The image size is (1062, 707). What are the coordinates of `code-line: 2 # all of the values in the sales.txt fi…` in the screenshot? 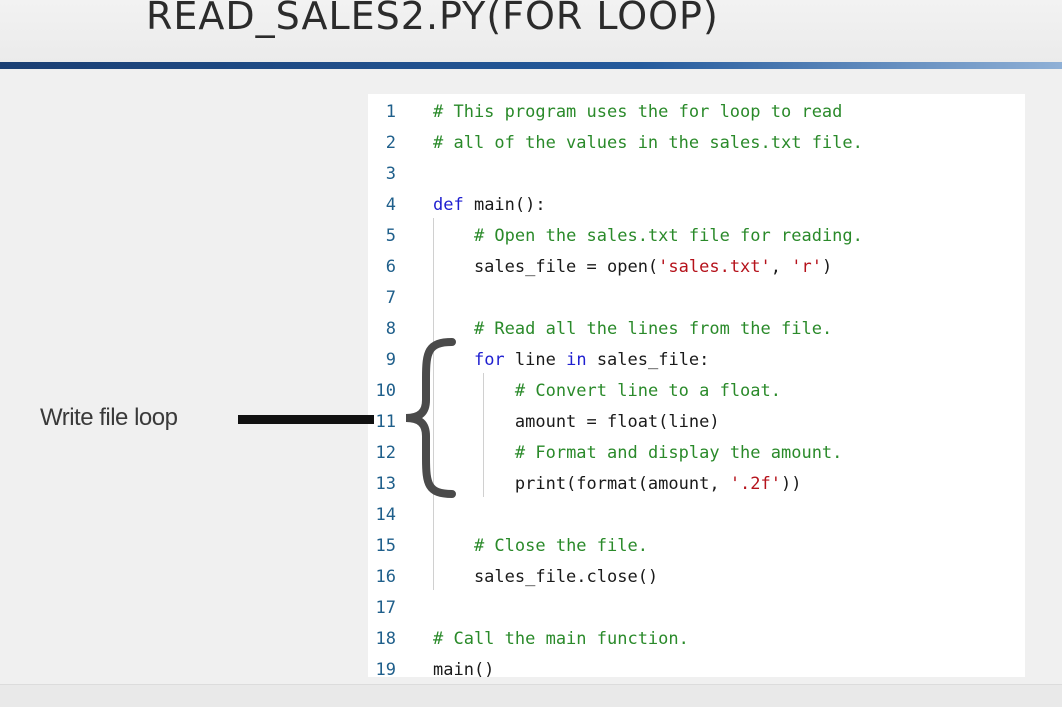 It's located at (696, 143).